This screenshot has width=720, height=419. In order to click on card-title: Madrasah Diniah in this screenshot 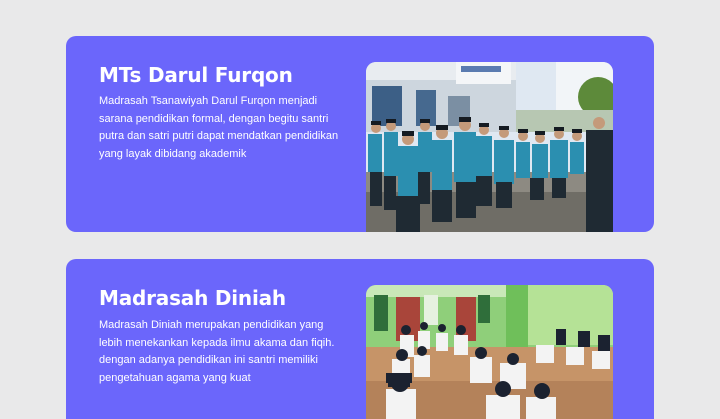, I will do `click(192, 298)`.